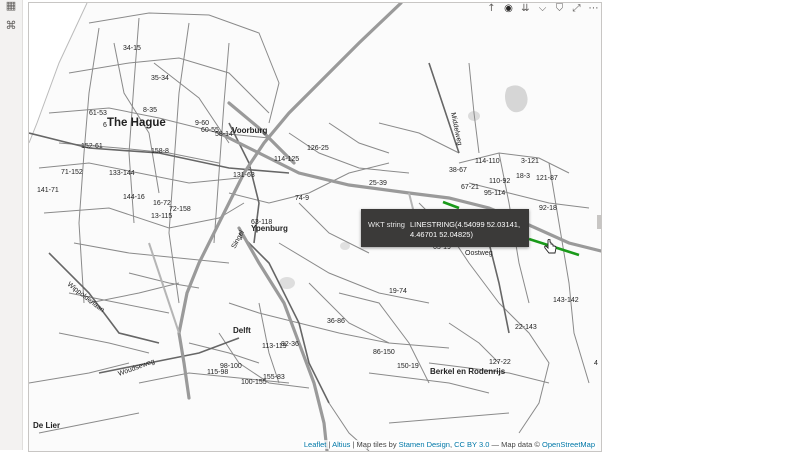 The height and width of the screenshot is (452, 800). I want to click on place-voorburg: Voorburg, so click(250, 130).